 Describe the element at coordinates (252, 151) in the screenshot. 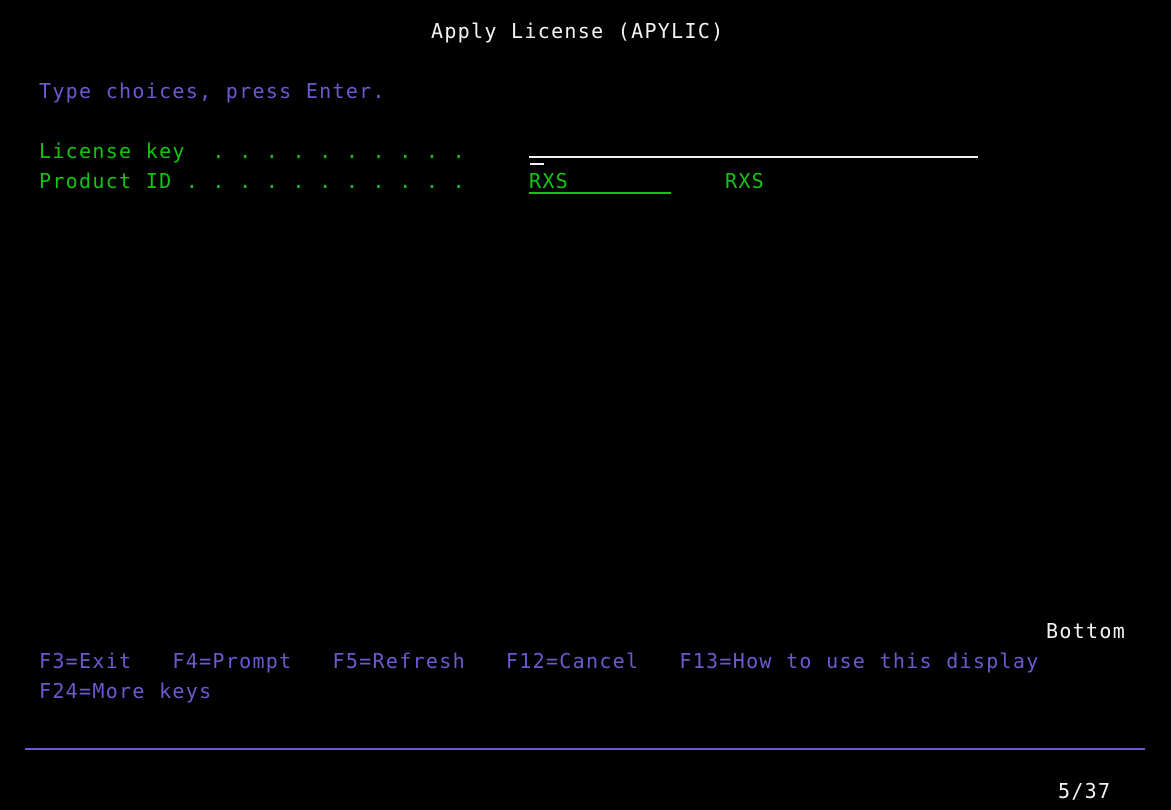

I see `license-key-label: License key . . . . . . . . . .` at that location.